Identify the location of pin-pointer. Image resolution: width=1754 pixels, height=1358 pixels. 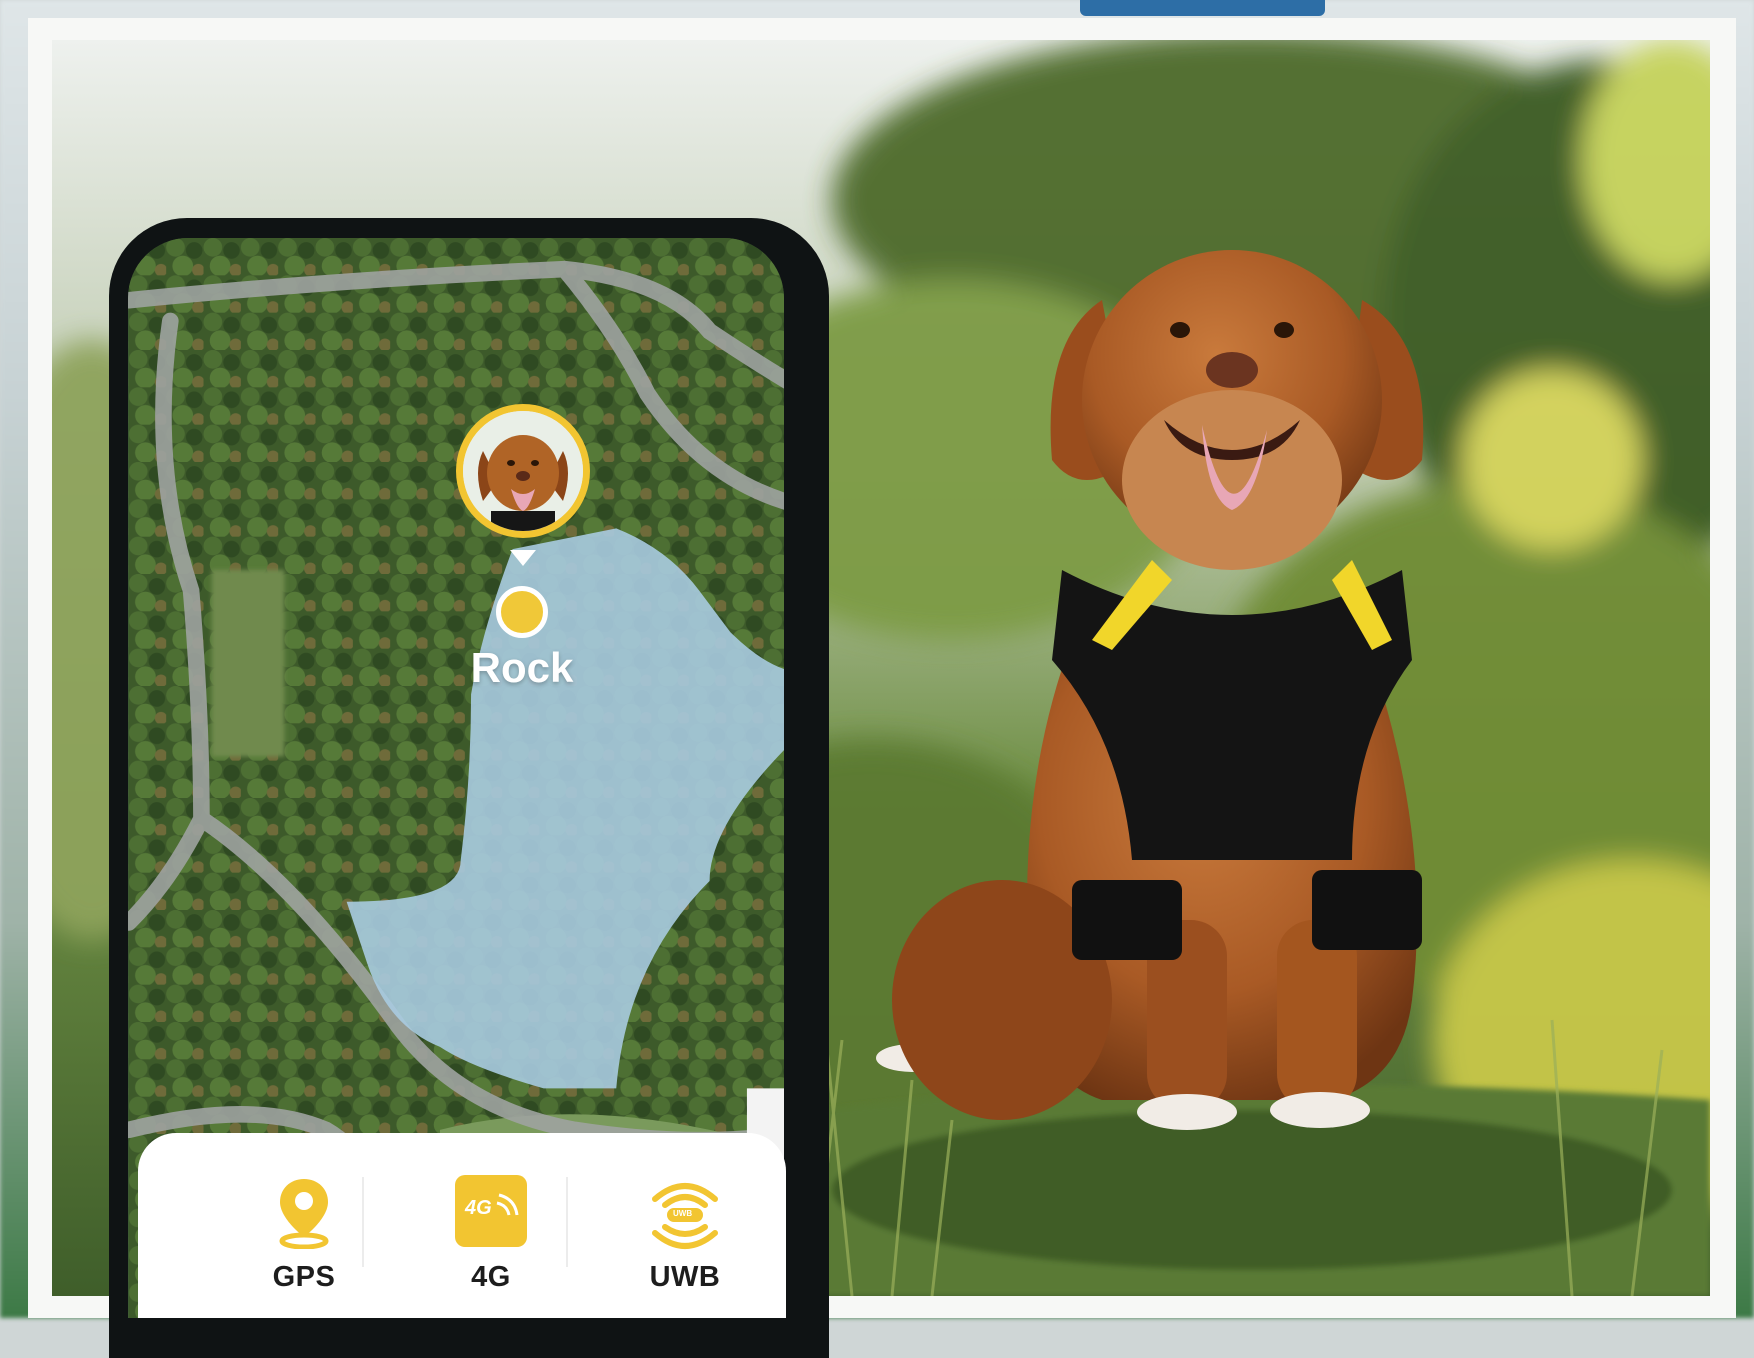
(523, 558).